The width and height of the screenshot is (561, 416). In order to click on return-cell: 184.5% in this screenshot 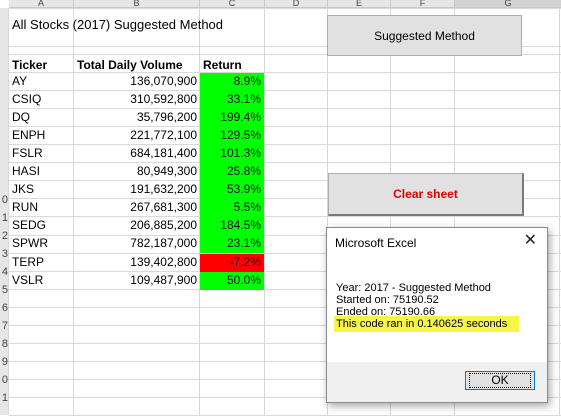, I will do `click(232, 226)`.